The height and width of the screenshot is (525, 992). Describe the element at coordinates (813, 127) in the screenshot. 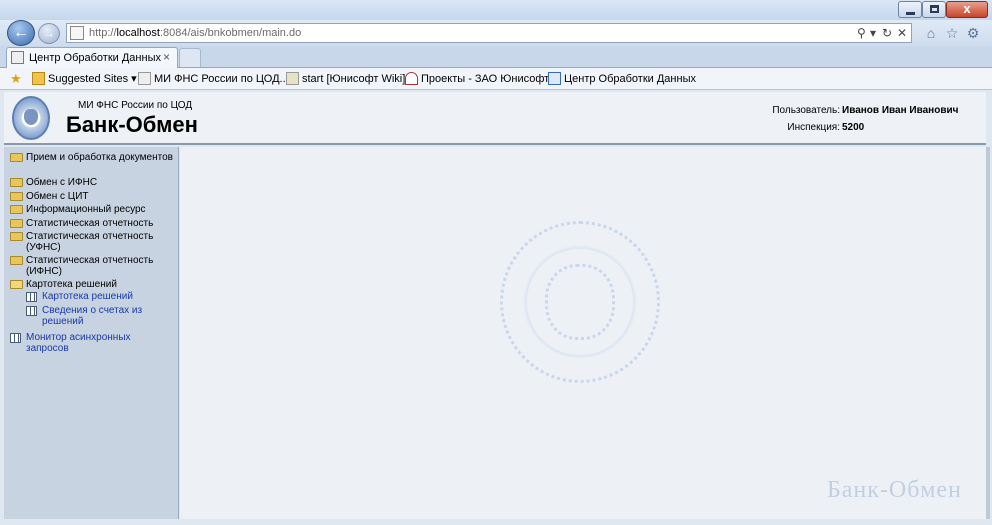

I see `inspection-label: Инспекция:` at that location.